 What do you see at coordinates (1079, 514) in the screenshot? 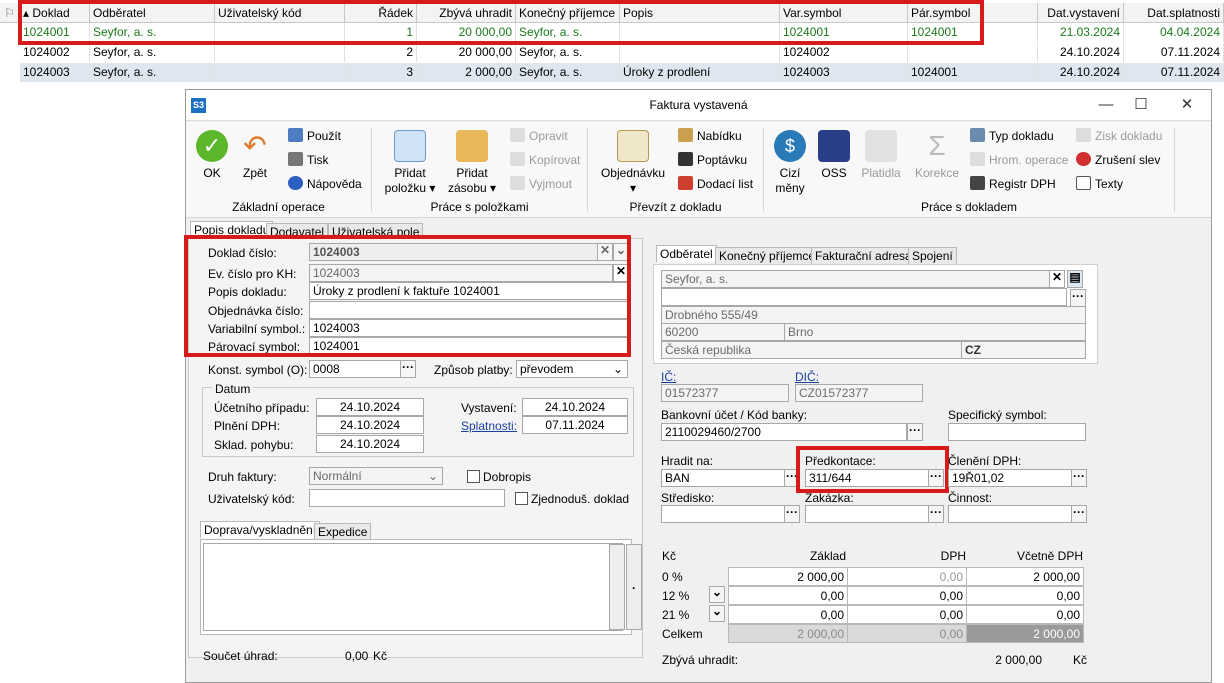
I see `cinnost-lookup-button: ···` at bounding box center [1079, 514].